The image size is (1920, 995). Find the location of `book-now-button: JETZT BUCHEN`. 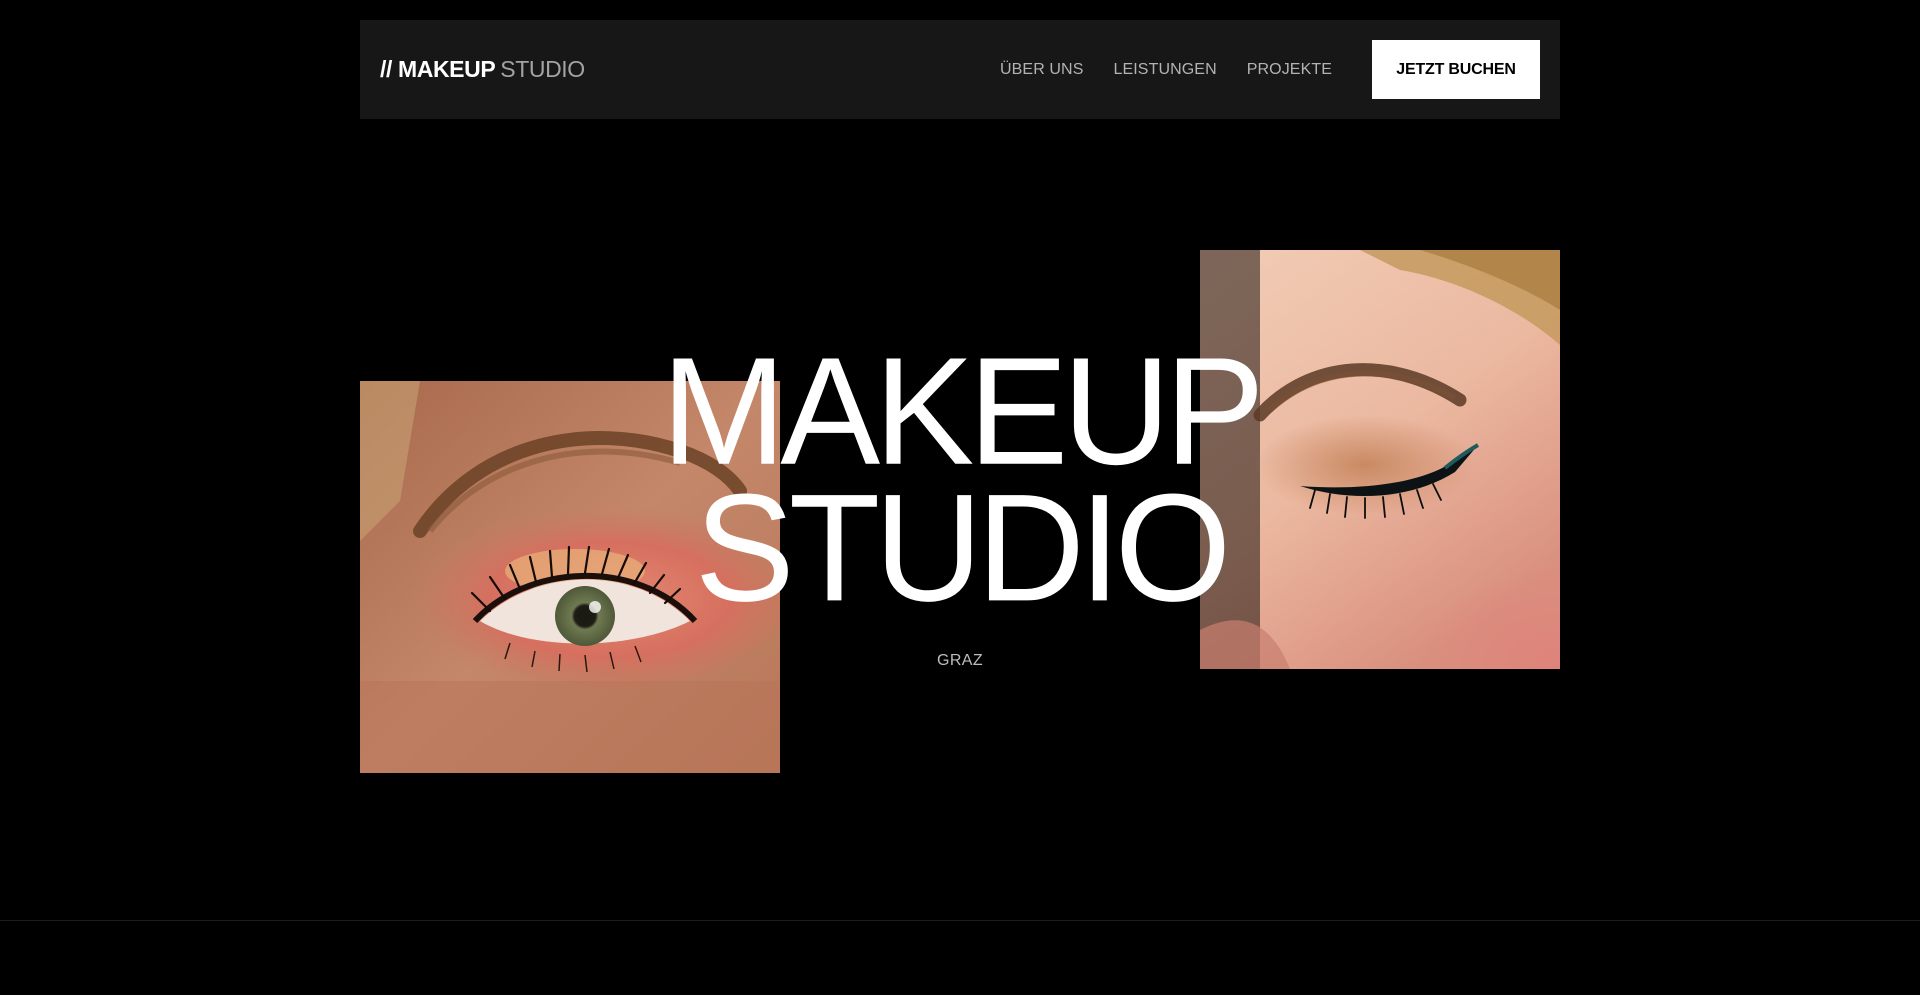

book-now-button: JETZT BUCHEN is located at coordinates (1456, 69).